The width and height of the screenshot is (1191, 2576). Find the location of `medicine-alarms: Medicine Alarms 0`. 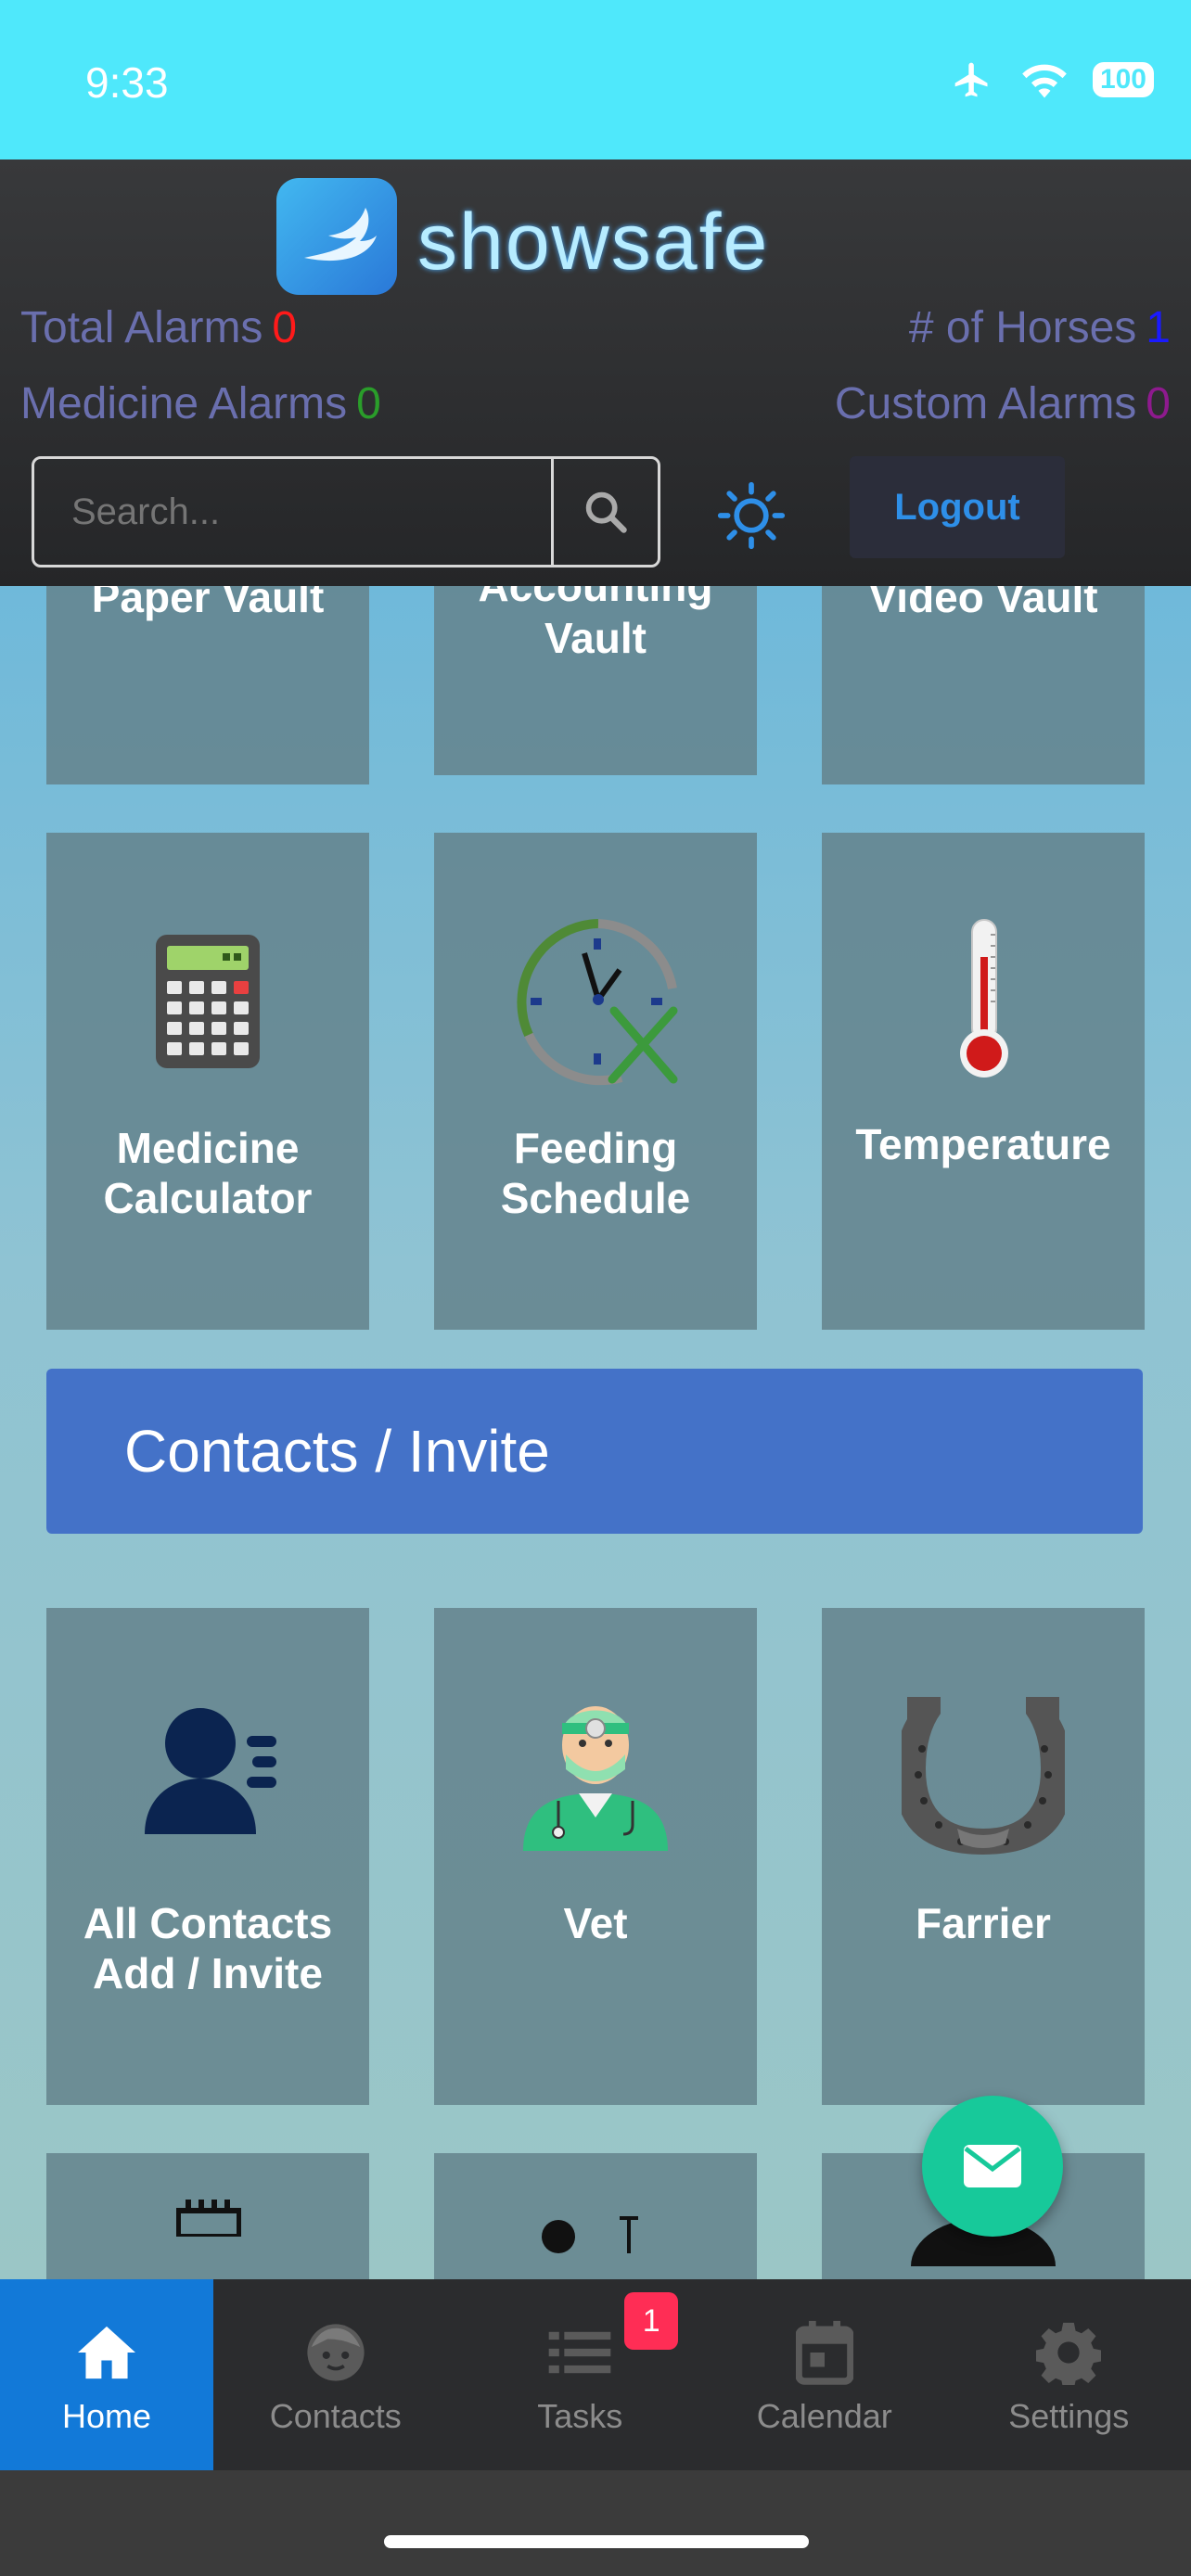

medicine-alarms: Medicine Alarms 0 is located at coordinates (200, 403).